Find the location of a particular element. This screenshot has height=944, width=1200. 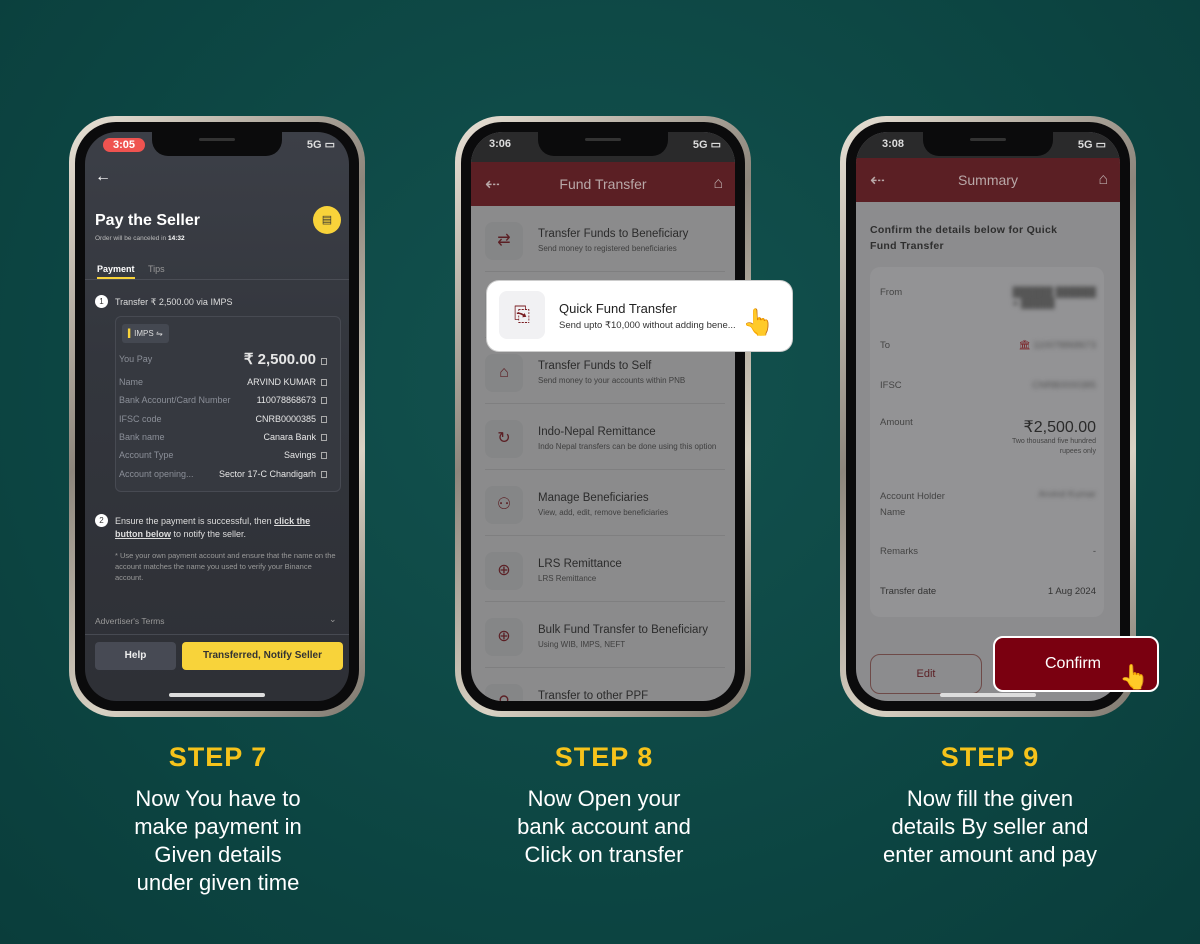

tab-payment: Payment is located at coordinates (116, 271).